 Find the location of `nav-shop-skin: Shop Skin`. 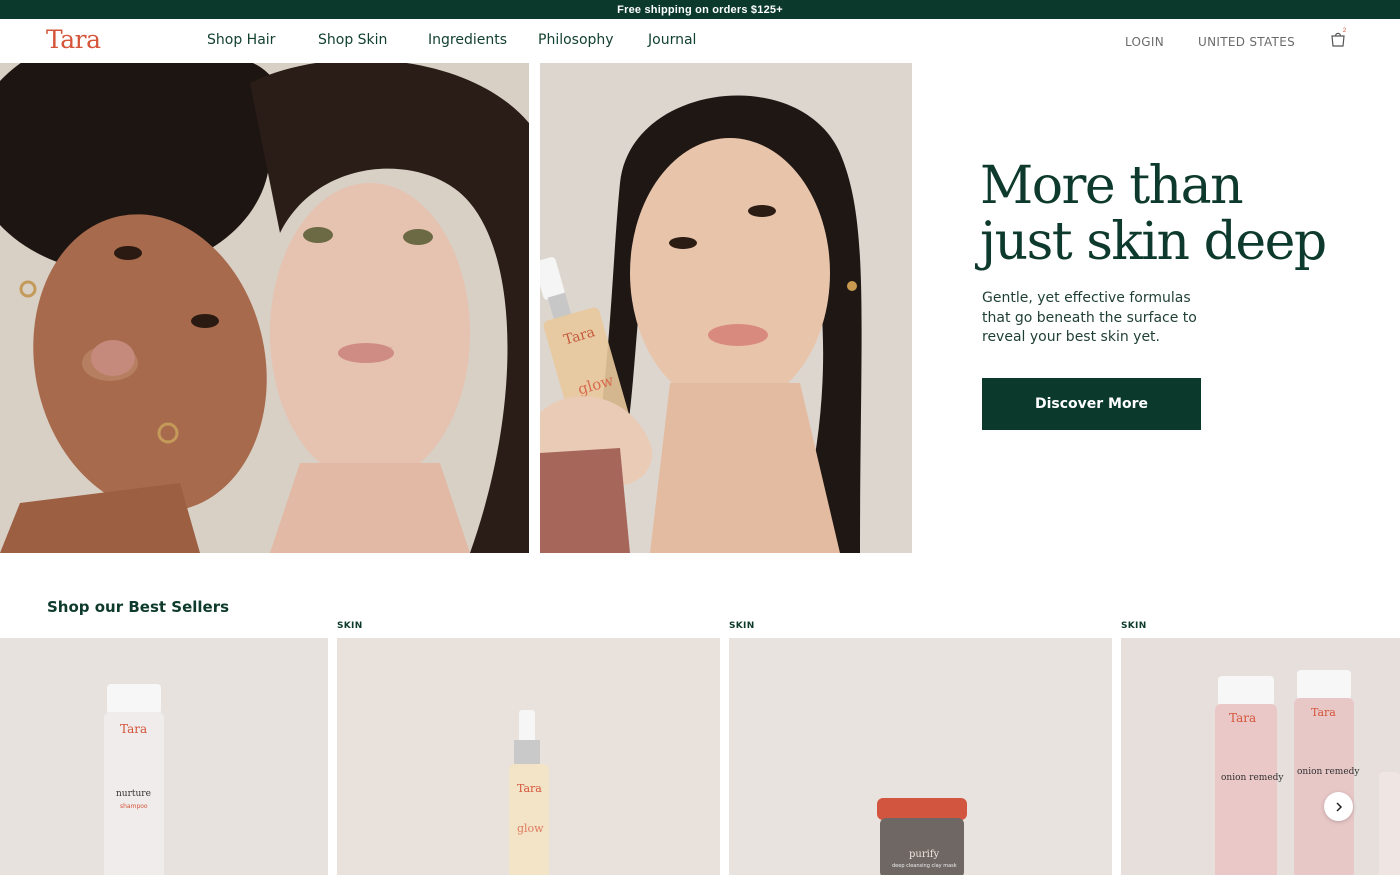

nav-shop-skin: Shop Skin is located at coordinates (352, 40).